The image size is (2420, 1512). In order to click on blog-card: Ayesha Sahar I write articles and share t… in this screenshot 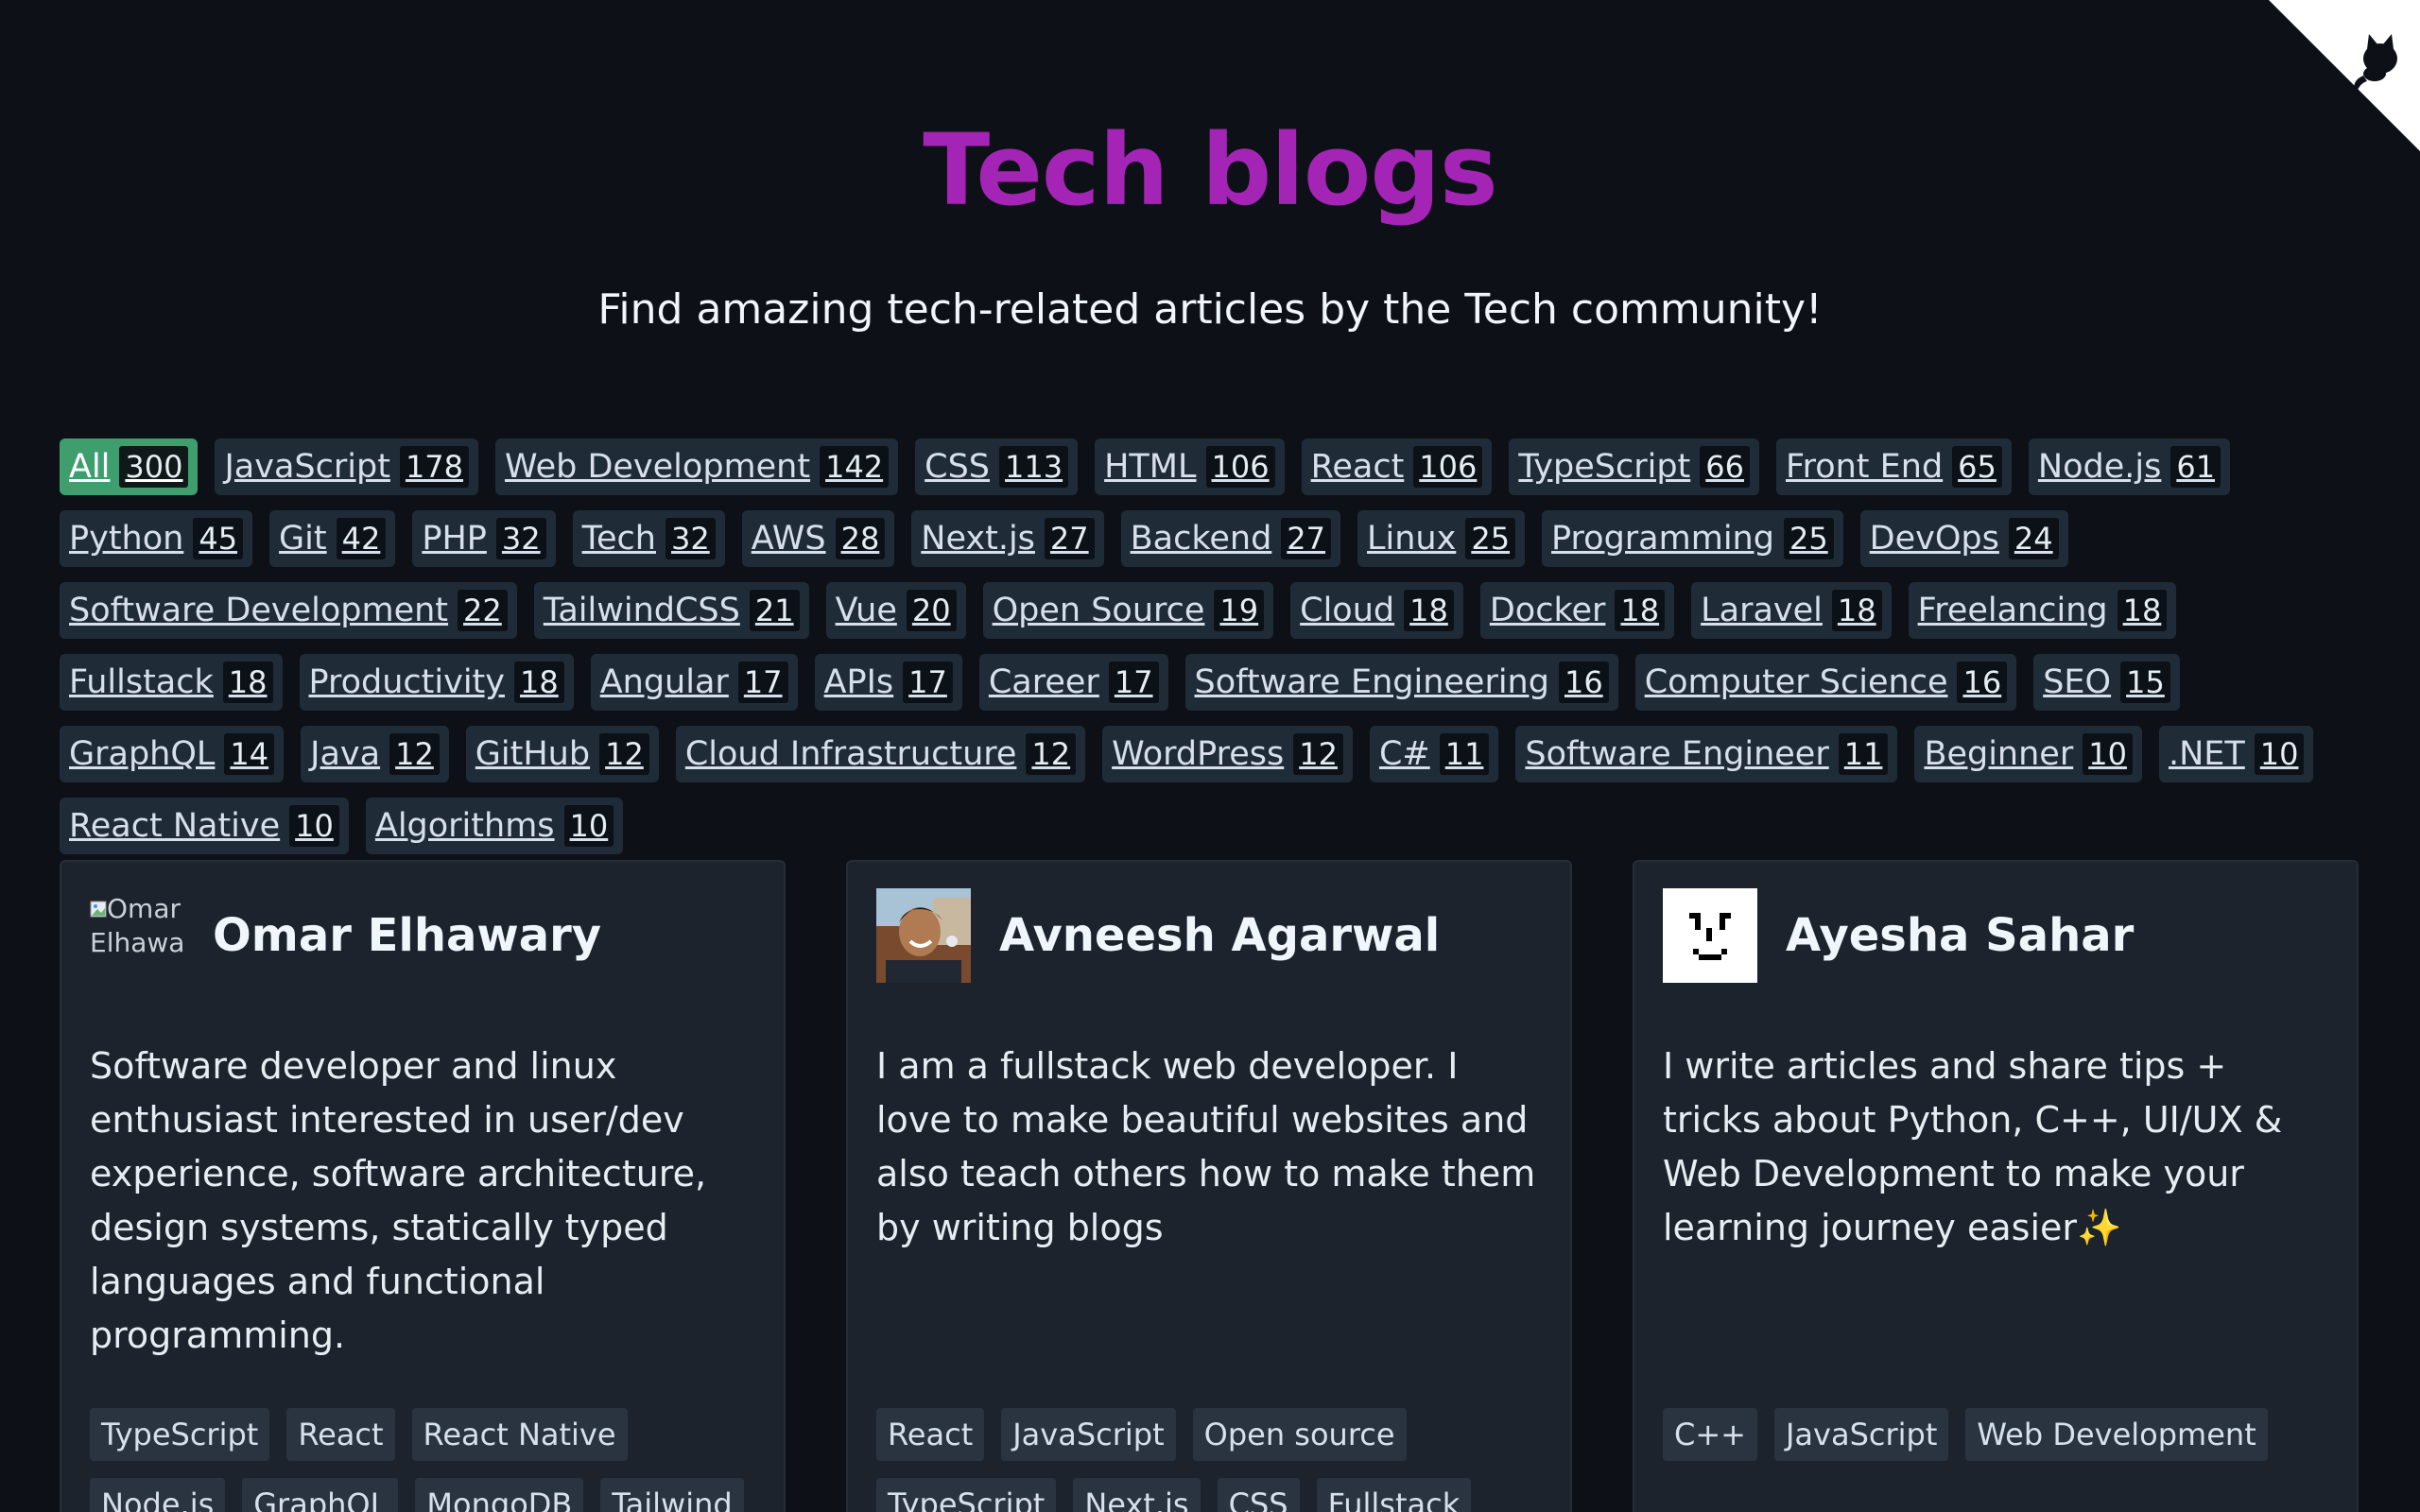, I will do `click(1996, 1186)`.